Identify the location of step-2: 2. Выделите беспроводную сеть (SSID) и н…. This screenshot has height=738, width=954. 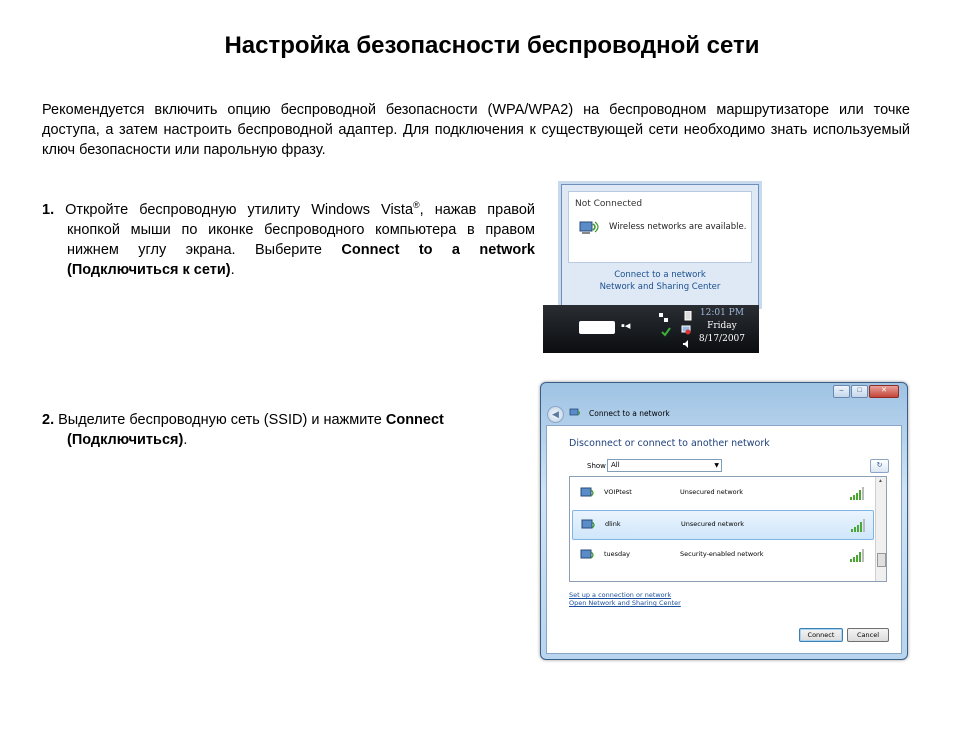
(269, 430).